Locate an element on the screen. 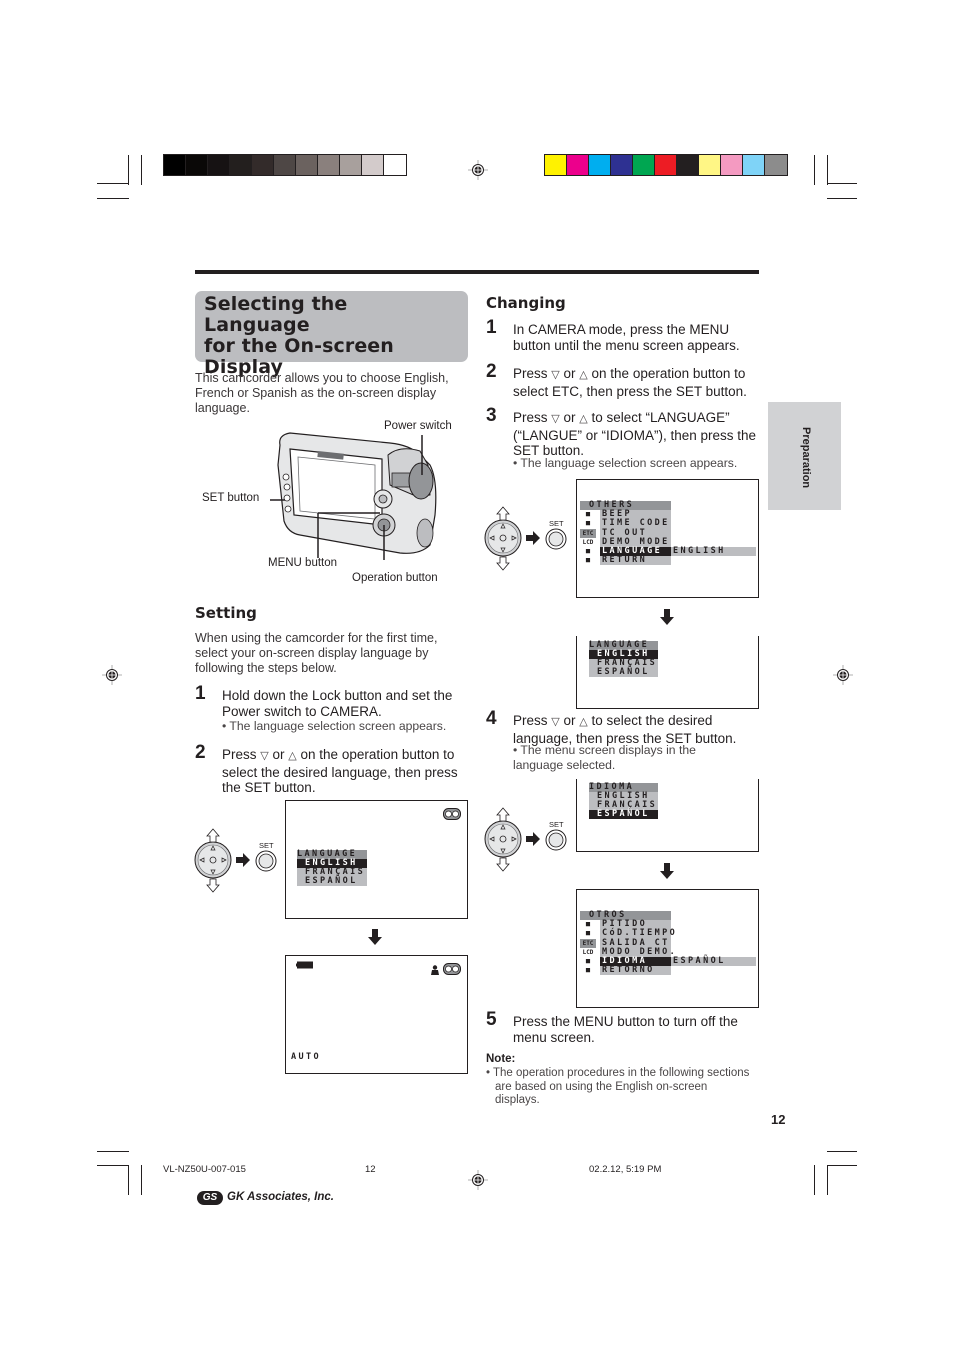  camcorder-illustration is located at coordinates (353, 499).